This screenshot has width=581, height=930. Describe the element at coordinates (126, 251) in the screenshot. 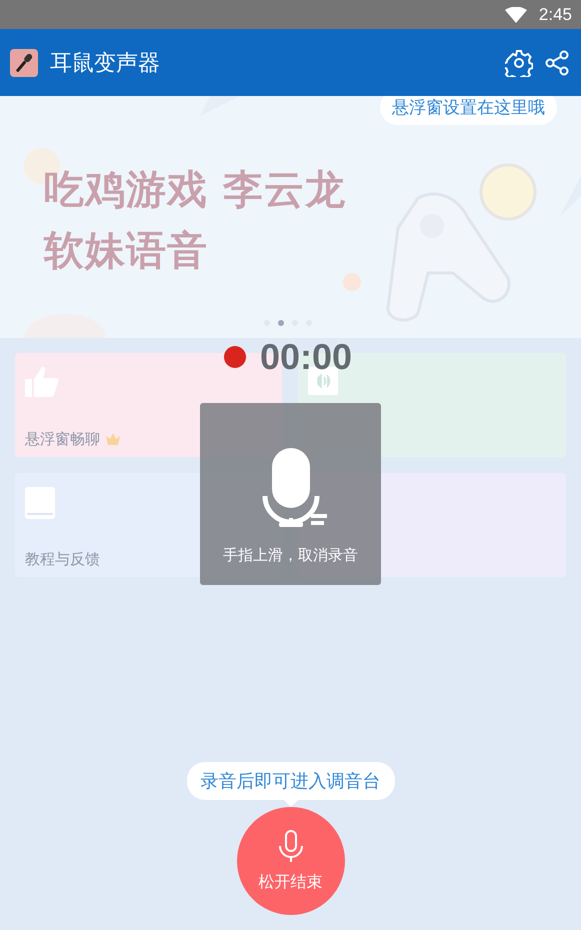

I see `banner-headline: 软妹语音` at that location.